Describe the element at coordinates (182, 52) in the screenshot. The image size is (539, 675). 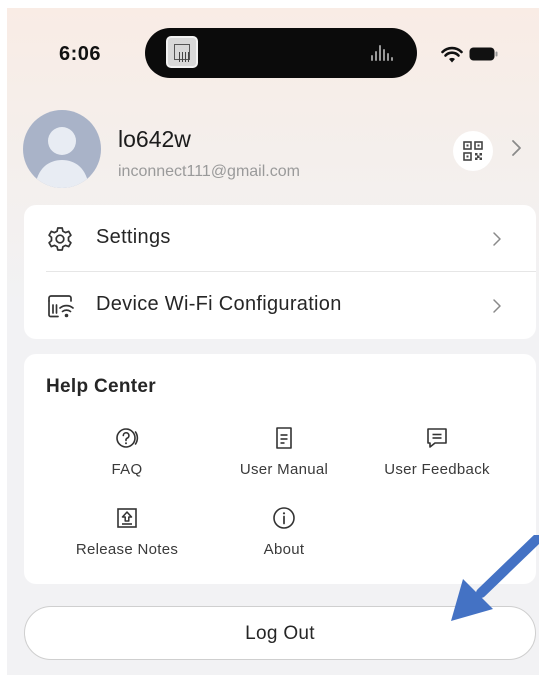
I see `screen-thumbnail-icon` at that location.